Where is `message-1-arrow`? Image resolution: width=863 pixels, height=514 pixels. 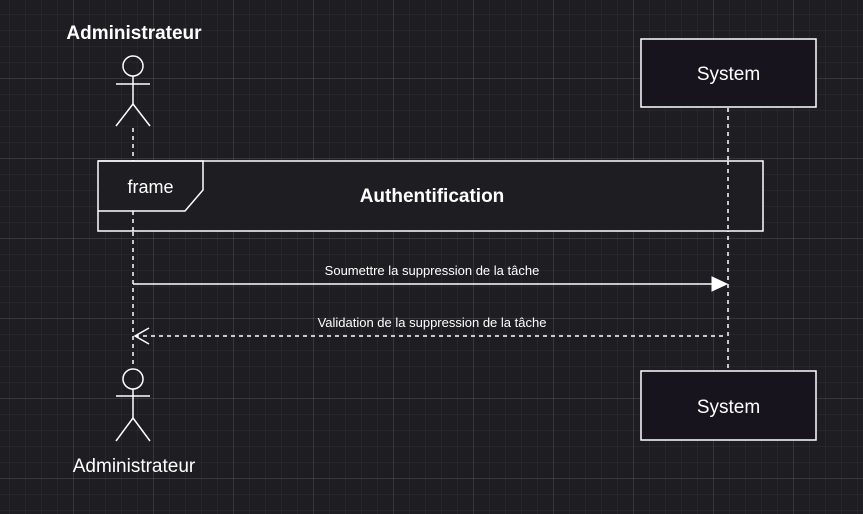 message-1-arrow is located at coordinates (431, 284).